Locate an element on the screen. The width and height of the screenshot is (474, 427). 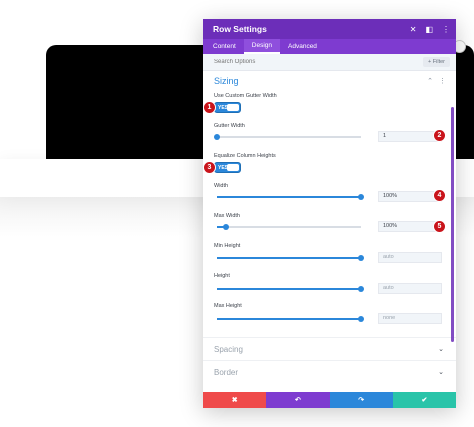
check-icon: ✔ is located at coordinates (424, 400).